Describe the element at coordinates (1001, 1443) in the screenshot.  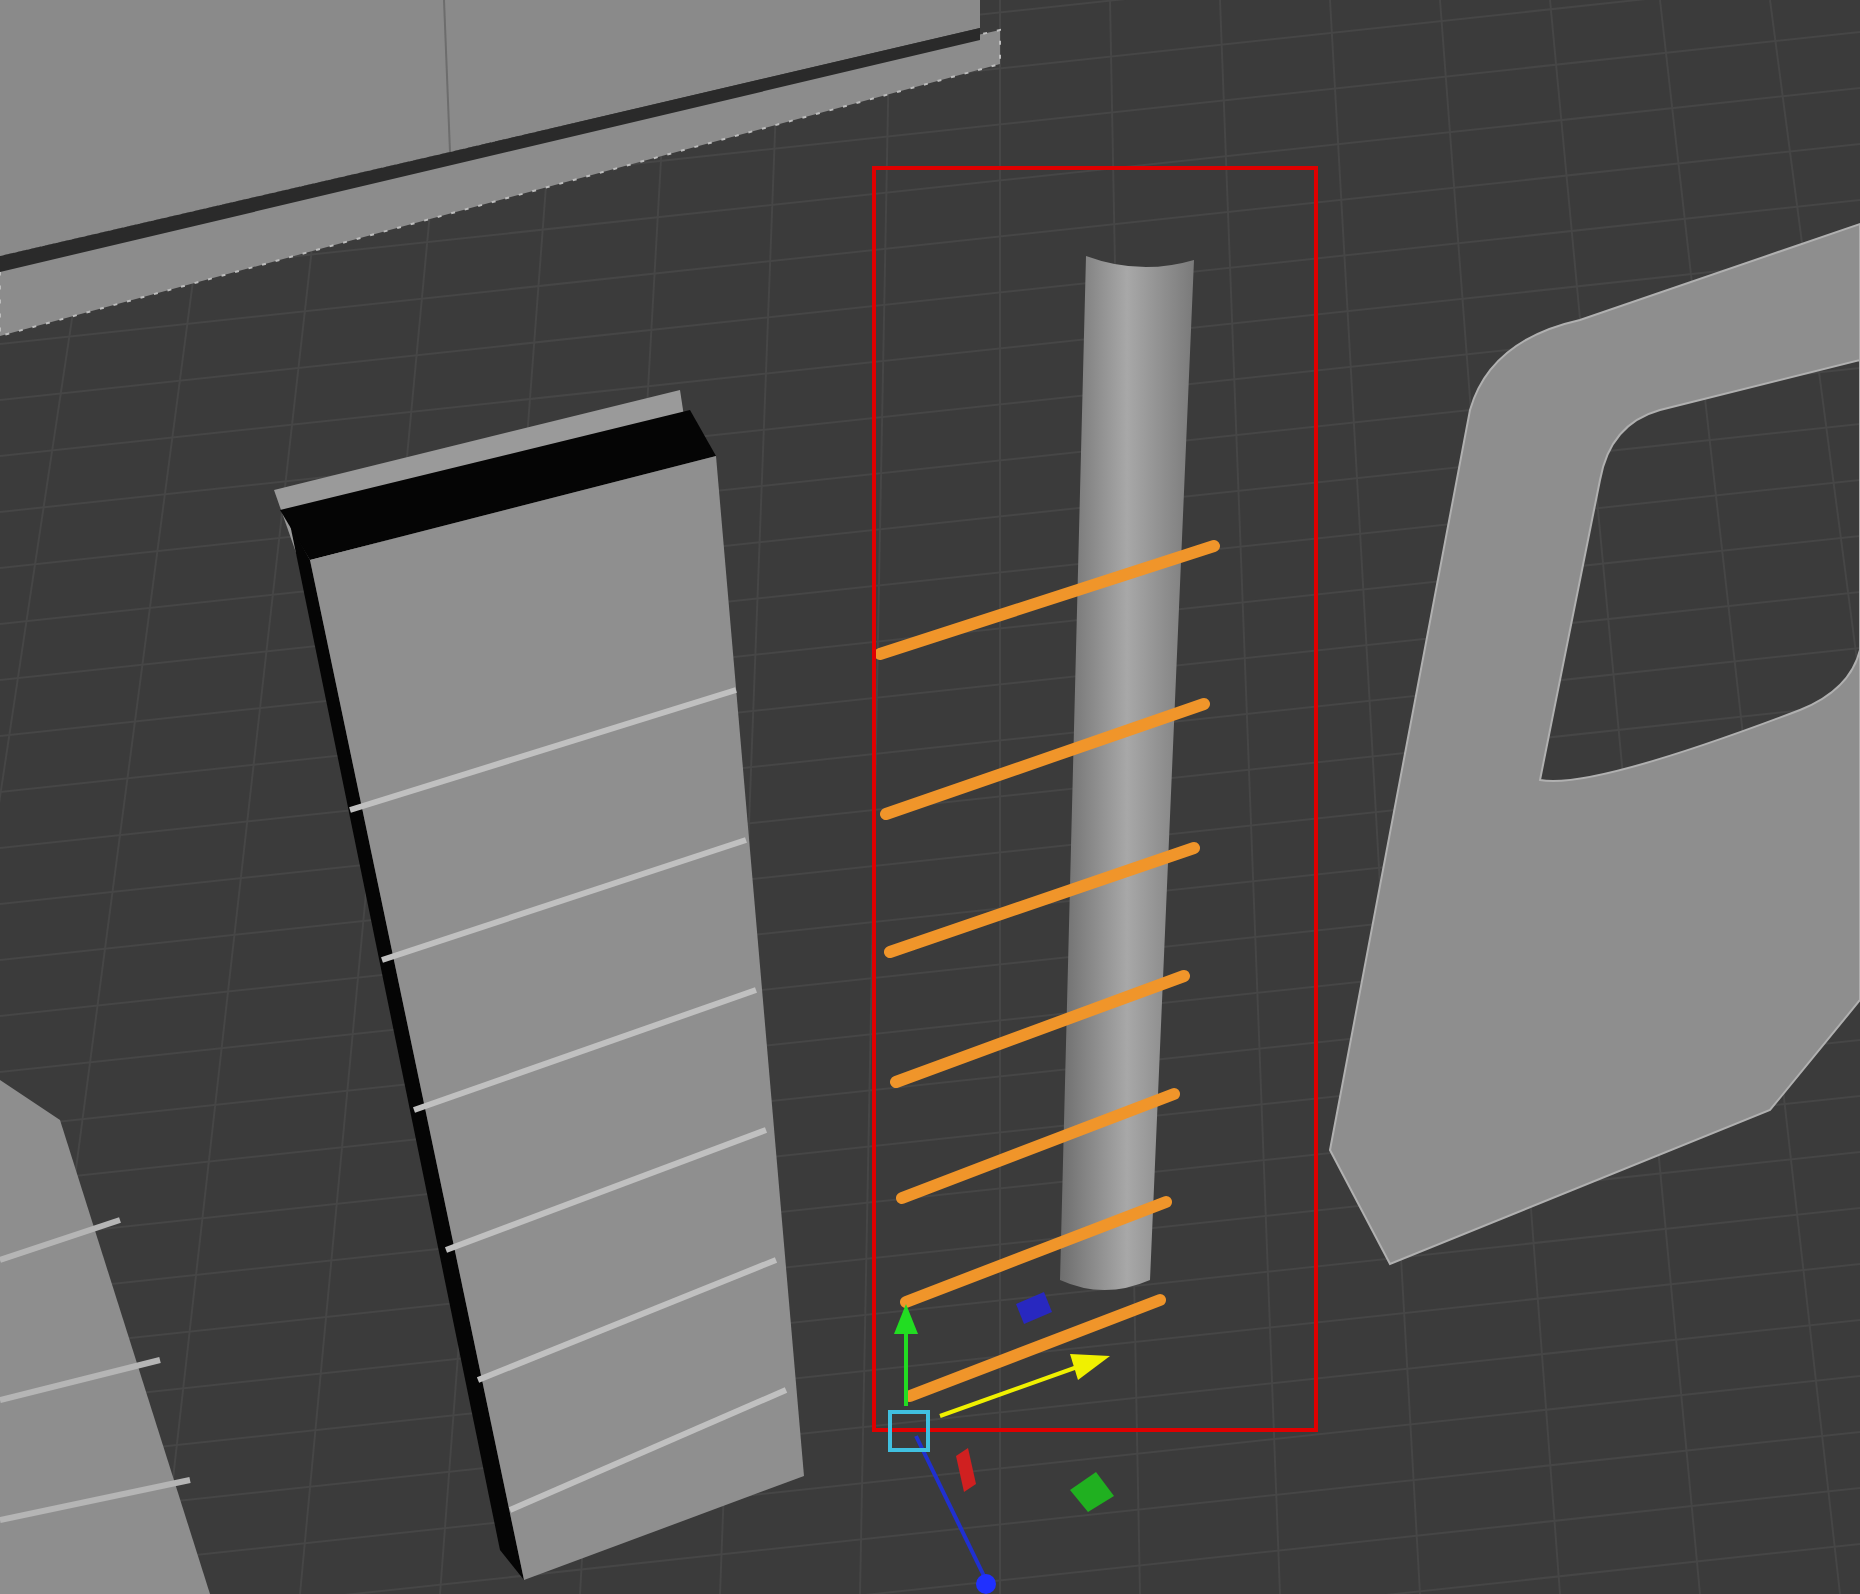
I see `move-gizmo-icon` at that location.